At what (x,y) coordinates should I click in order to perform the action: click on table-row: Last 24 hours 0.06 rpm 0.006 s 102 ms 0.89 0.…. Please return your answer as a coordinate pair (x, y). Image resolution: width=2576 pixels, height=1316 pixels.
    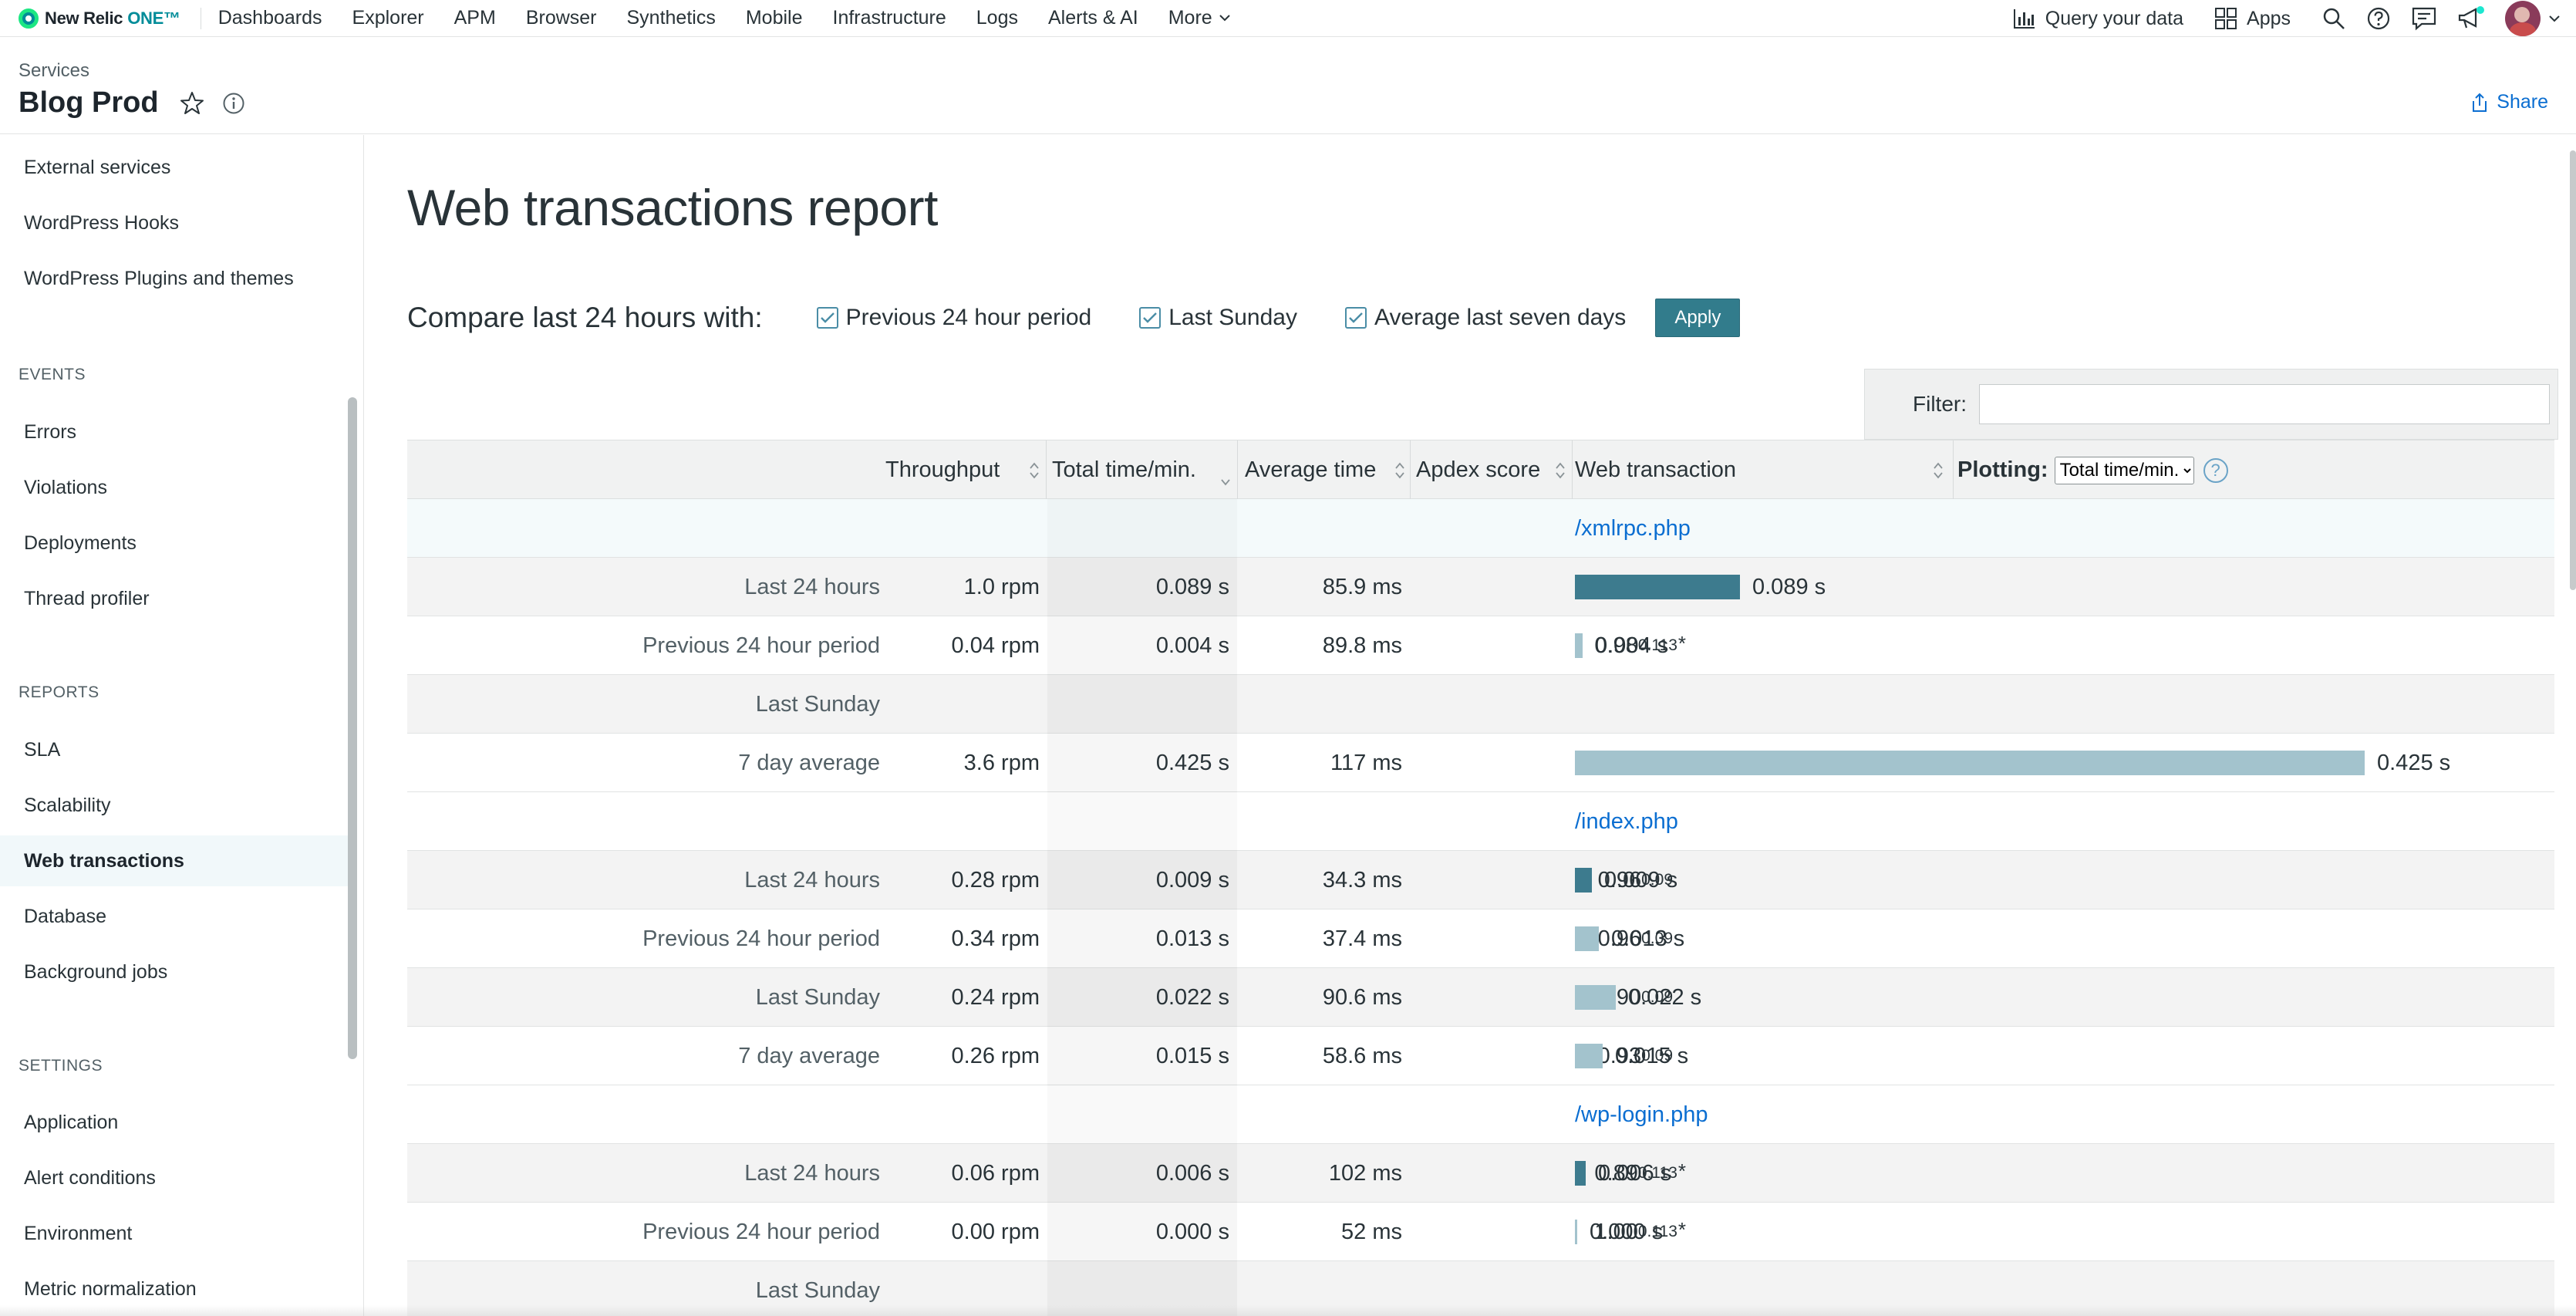
    Looking at the image, I should click on (1480, 1173).